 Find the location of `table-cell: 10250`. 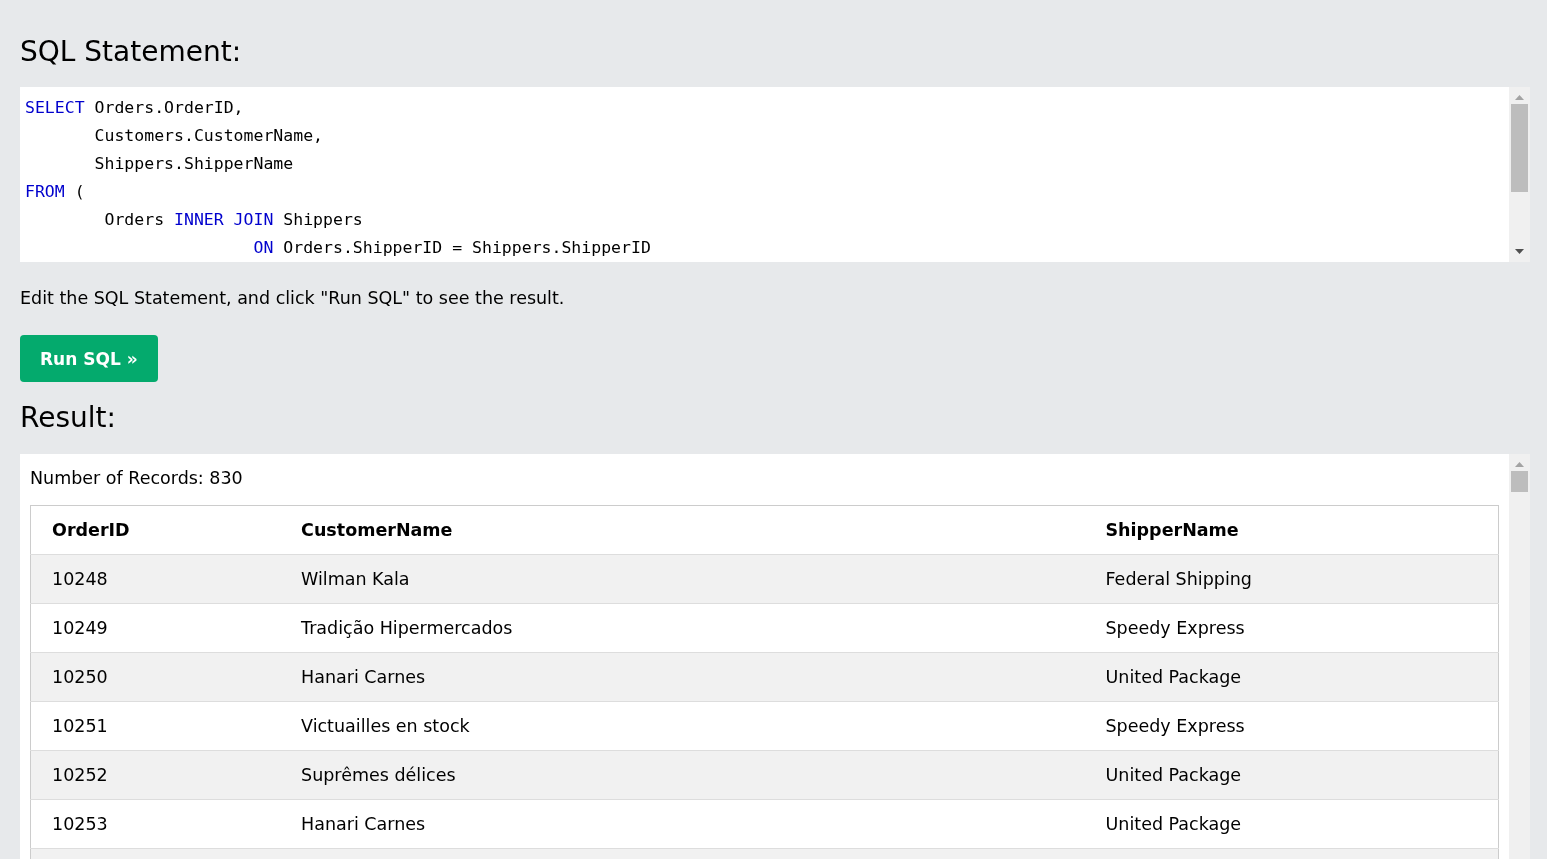

table-cell: 10250 is located at coordinates (80, 677).